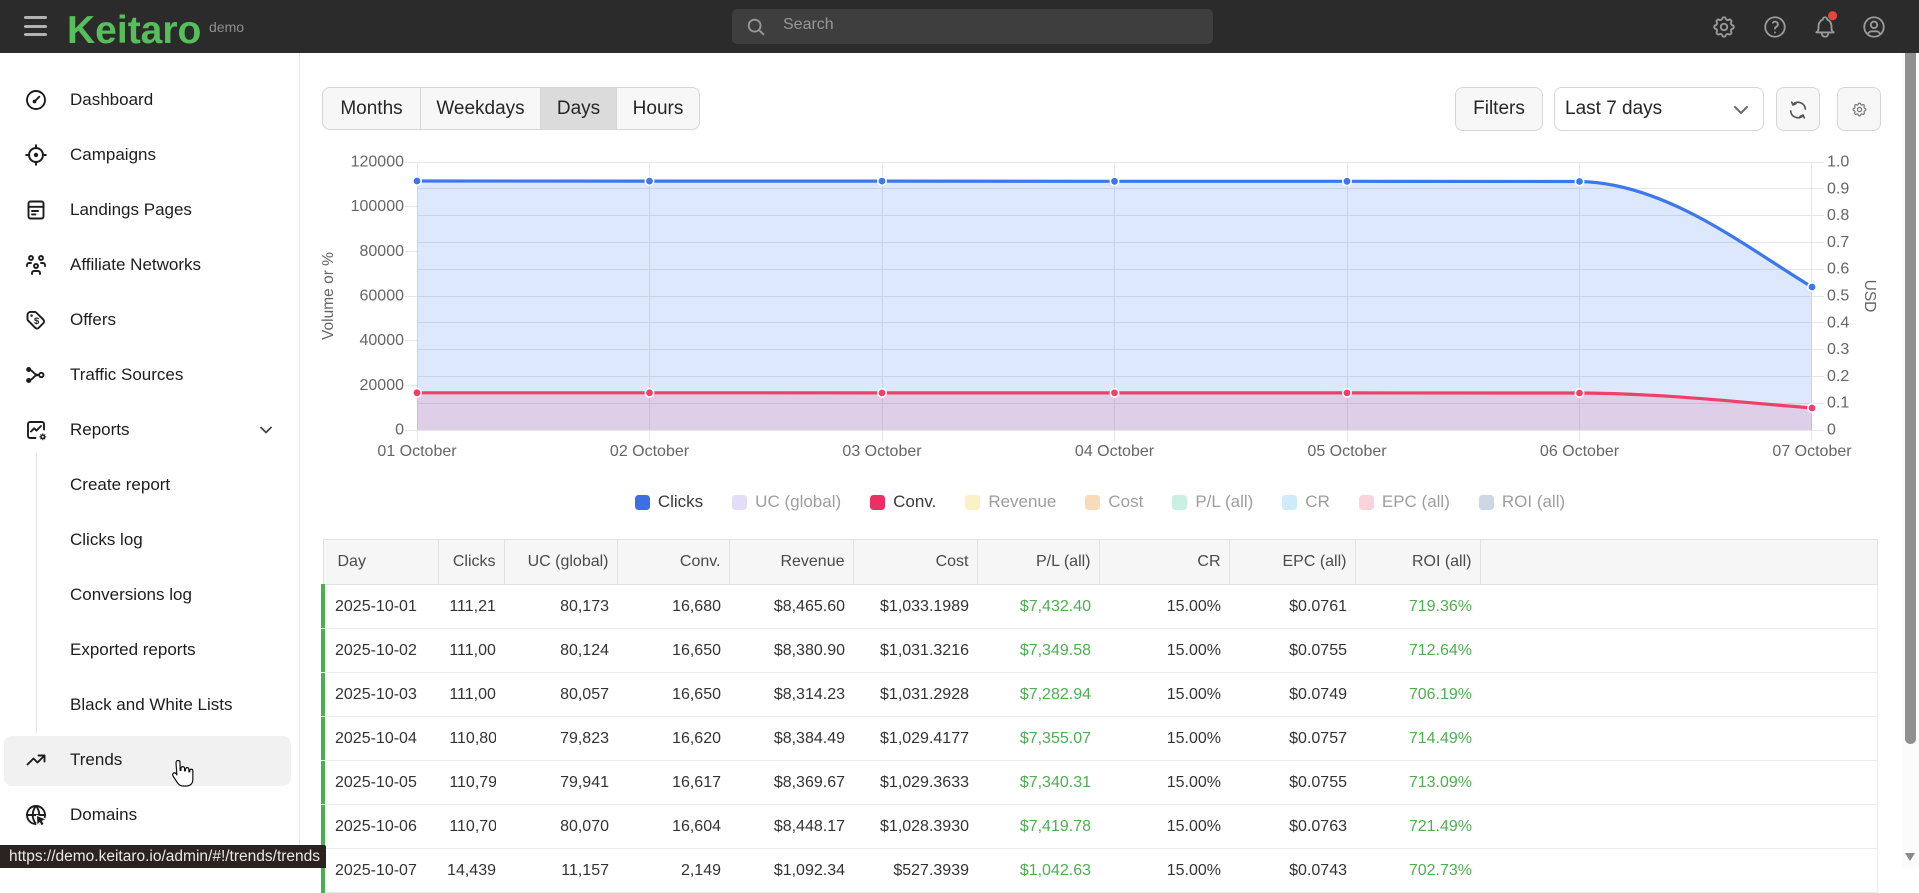 This screenshot has height=893, width=1919. What do you see at coordinates (1838, 188) in the screenshot?
I see `svg-text: 0.9` at bounding box center [1838, 188].